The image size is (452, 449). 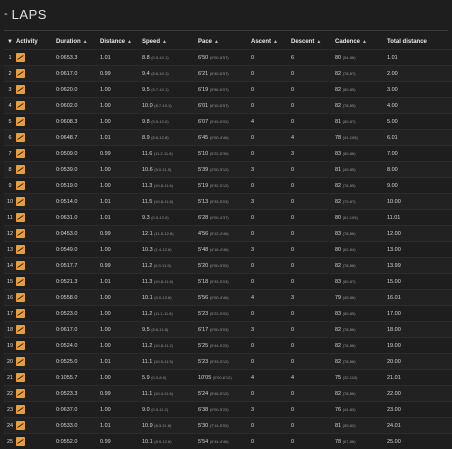 What do you see at coordinates (170, 58) in the screenshot?
I see `speed-cell: 8.8 (0.0-10.1)` at bounding box center [170, 58].